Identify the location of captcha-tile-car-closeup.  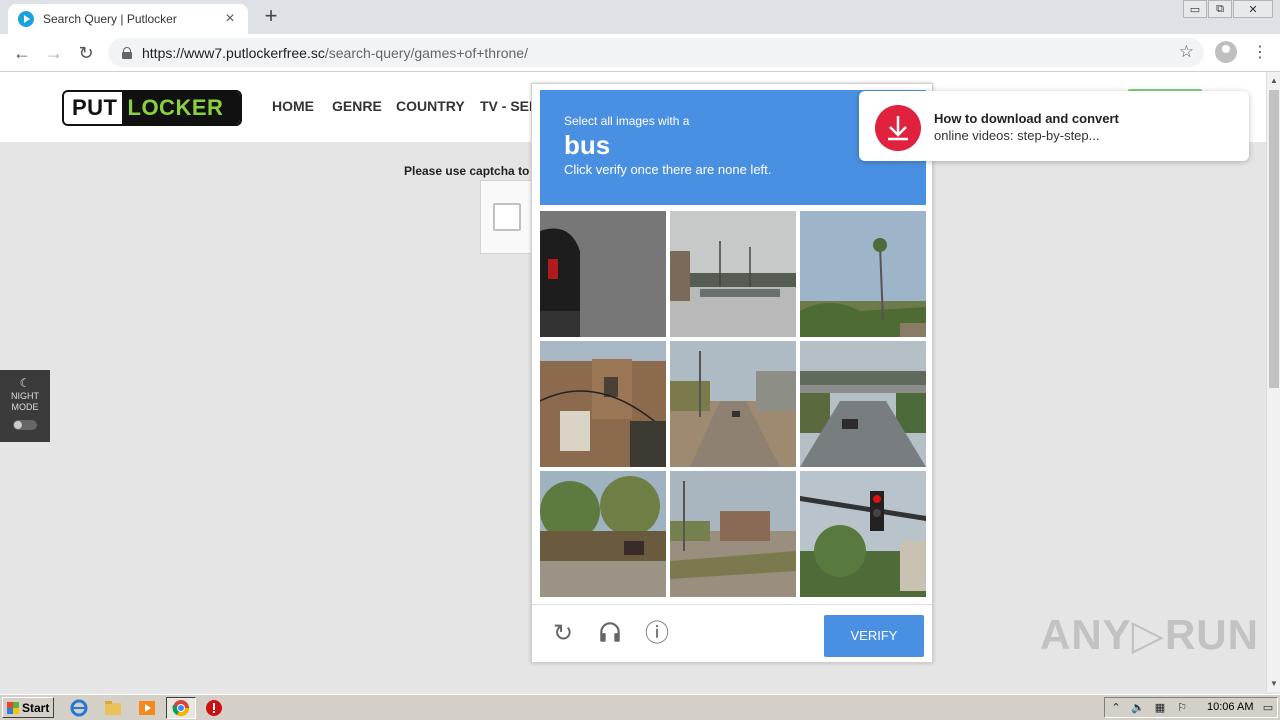
(603, 274).